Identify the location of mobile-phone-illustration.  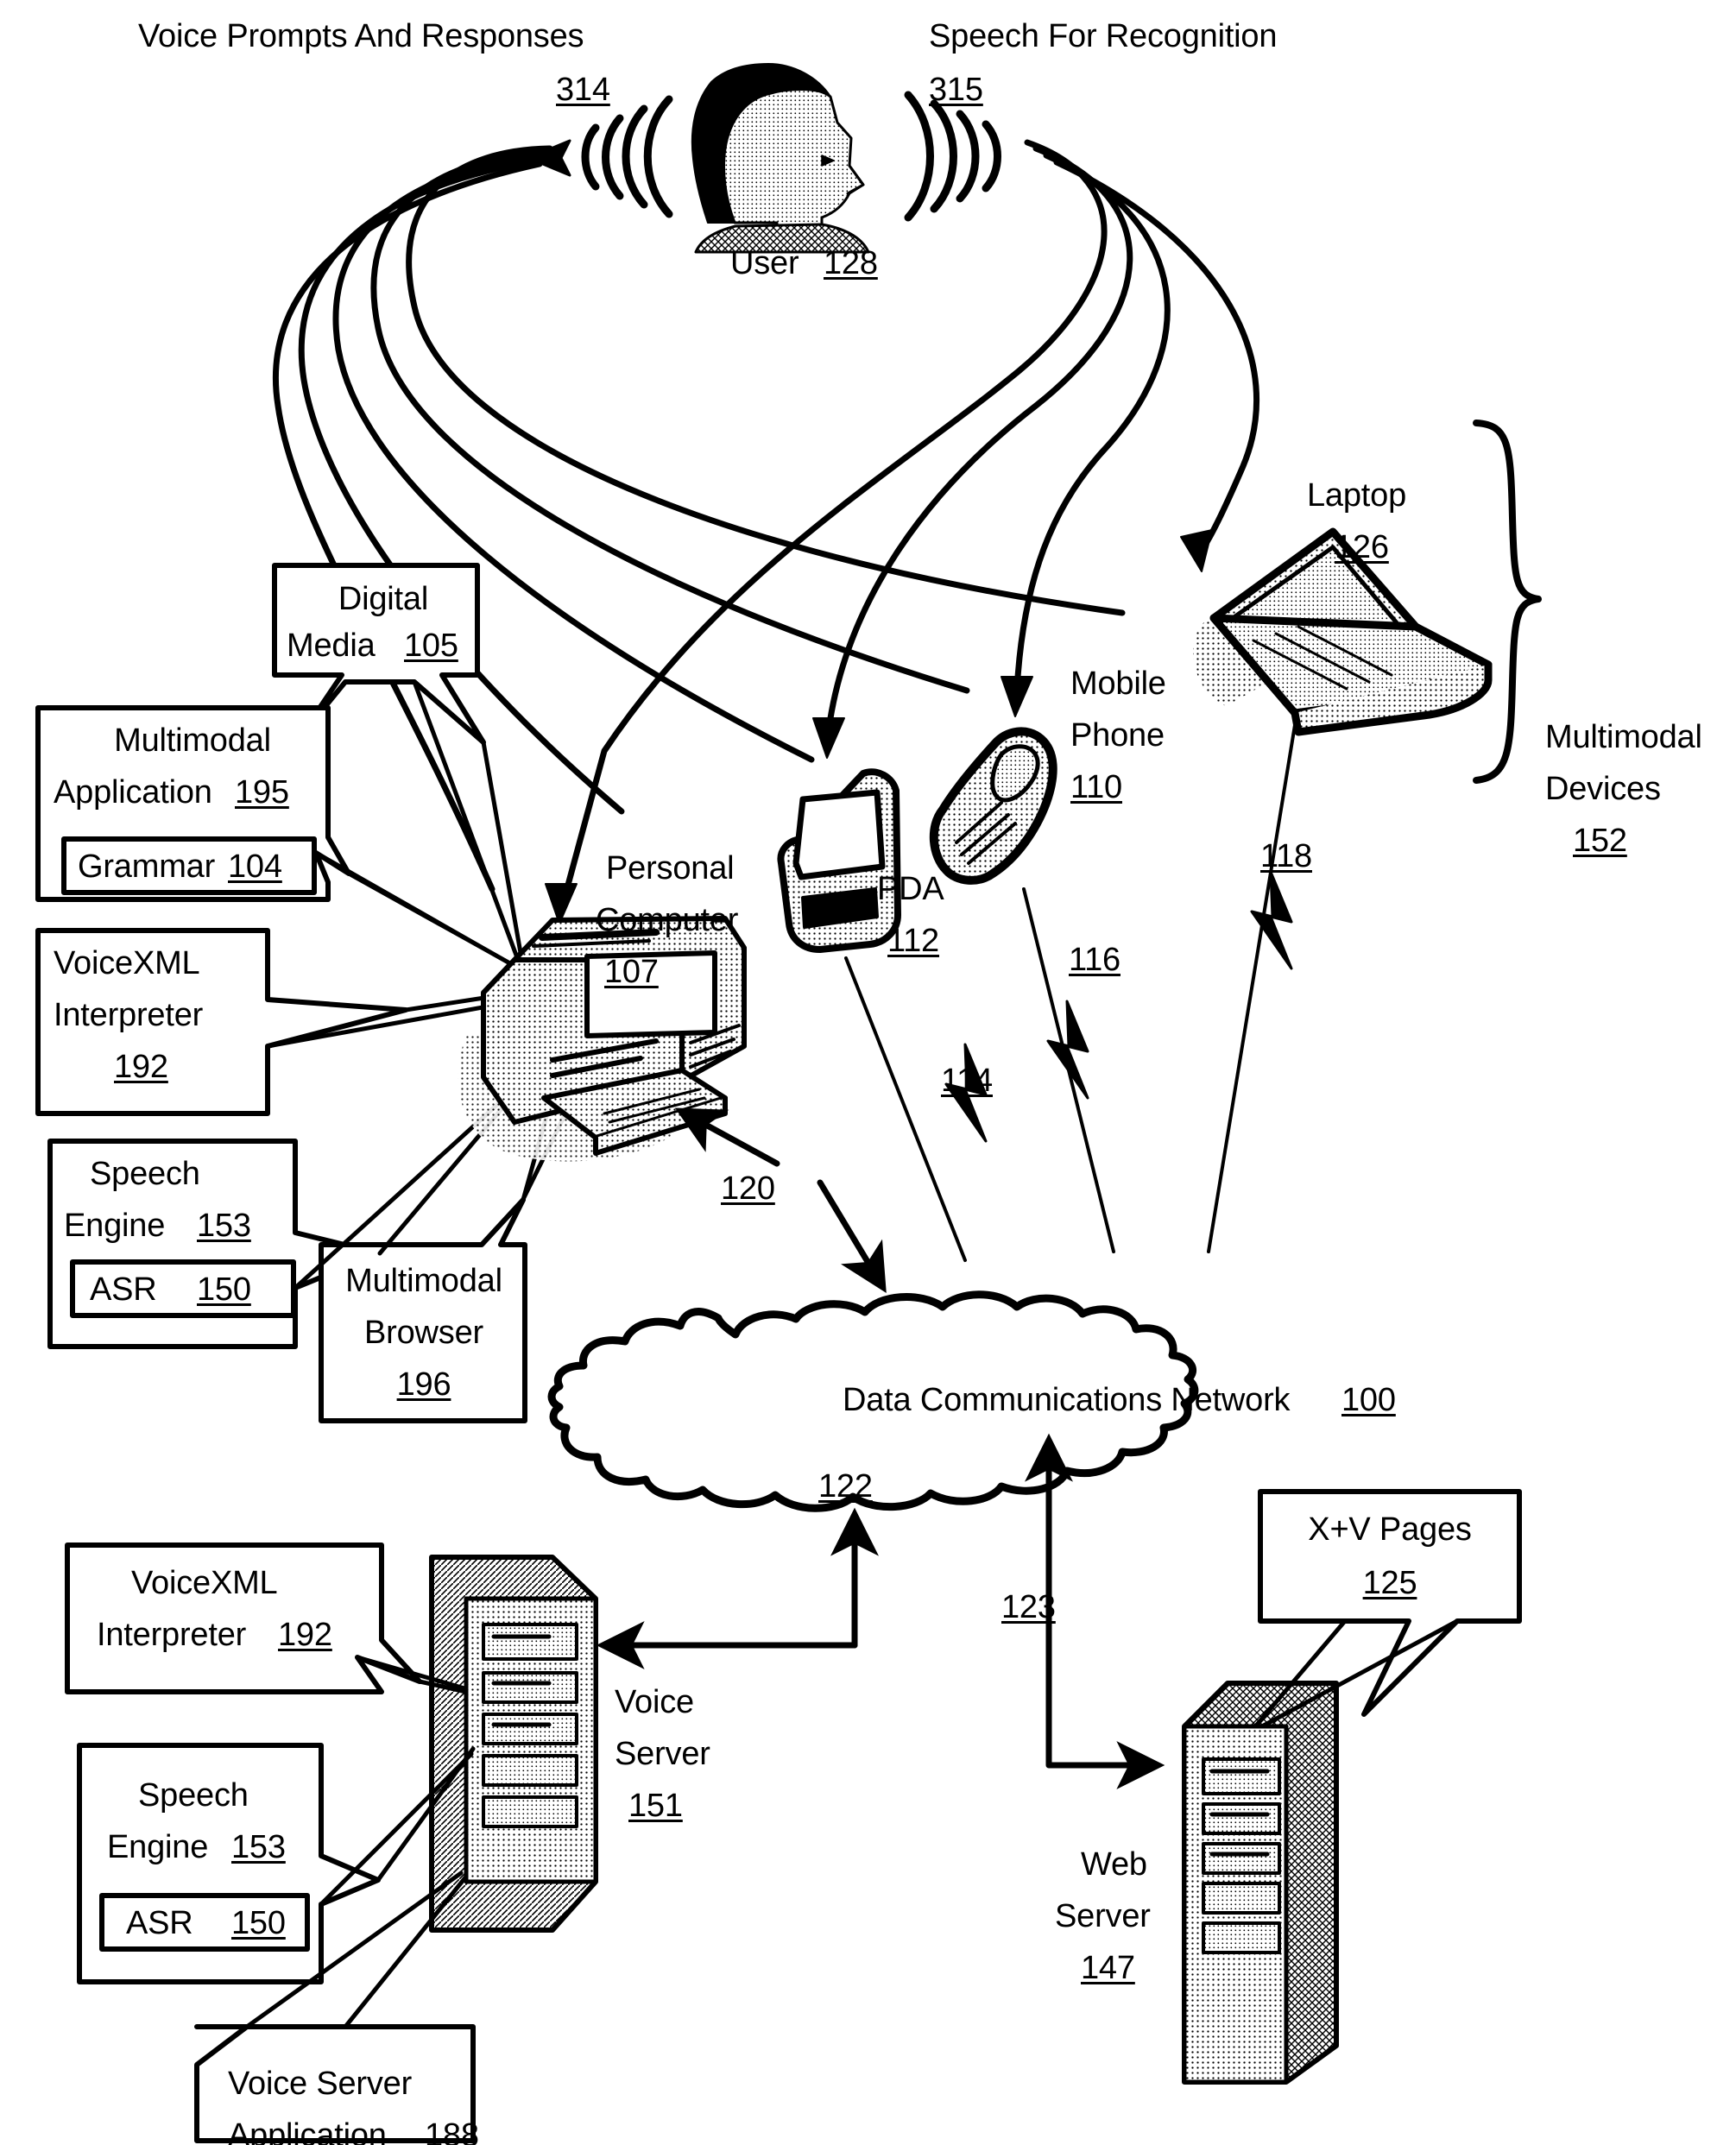
(993, 806).